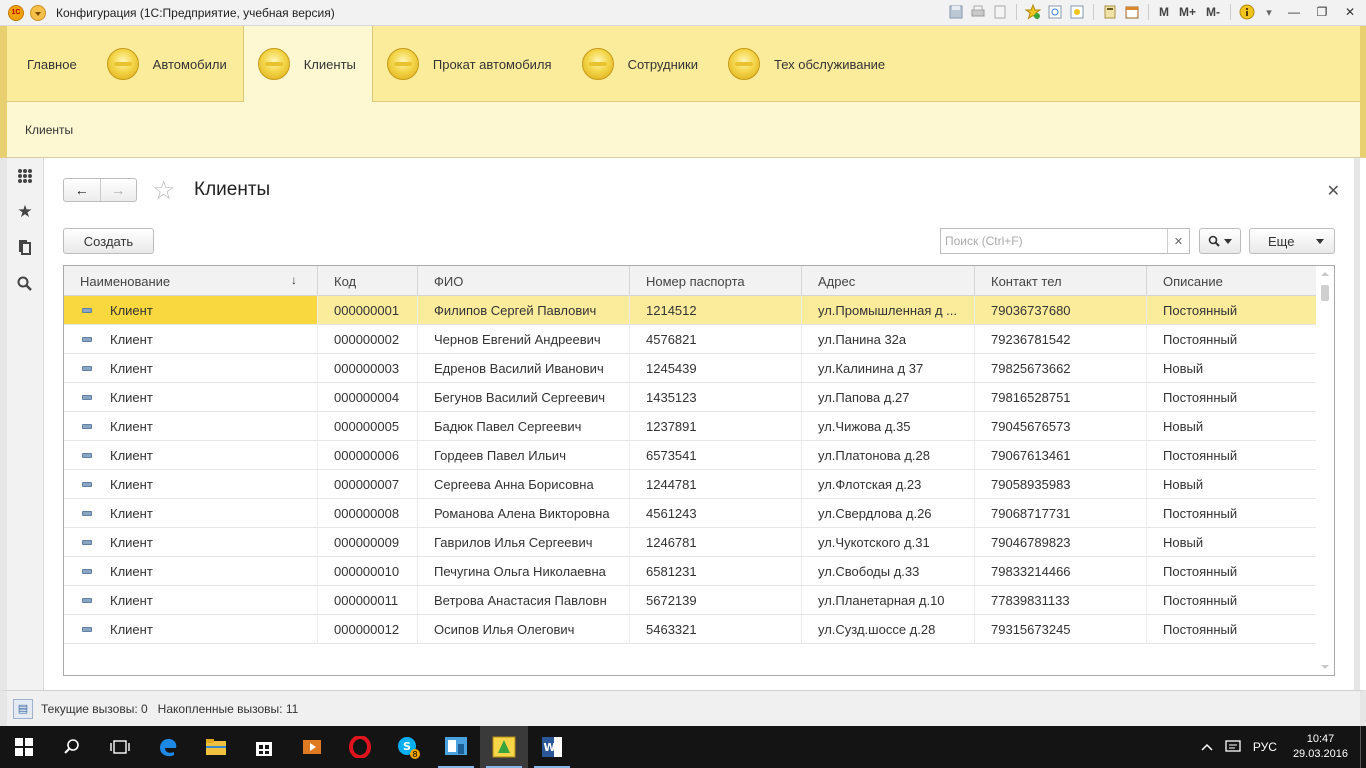  What do you see at coordinates (671, 542) in the screenshot?
I see `cell-value: 1246781` at bounding box center [671, 542].